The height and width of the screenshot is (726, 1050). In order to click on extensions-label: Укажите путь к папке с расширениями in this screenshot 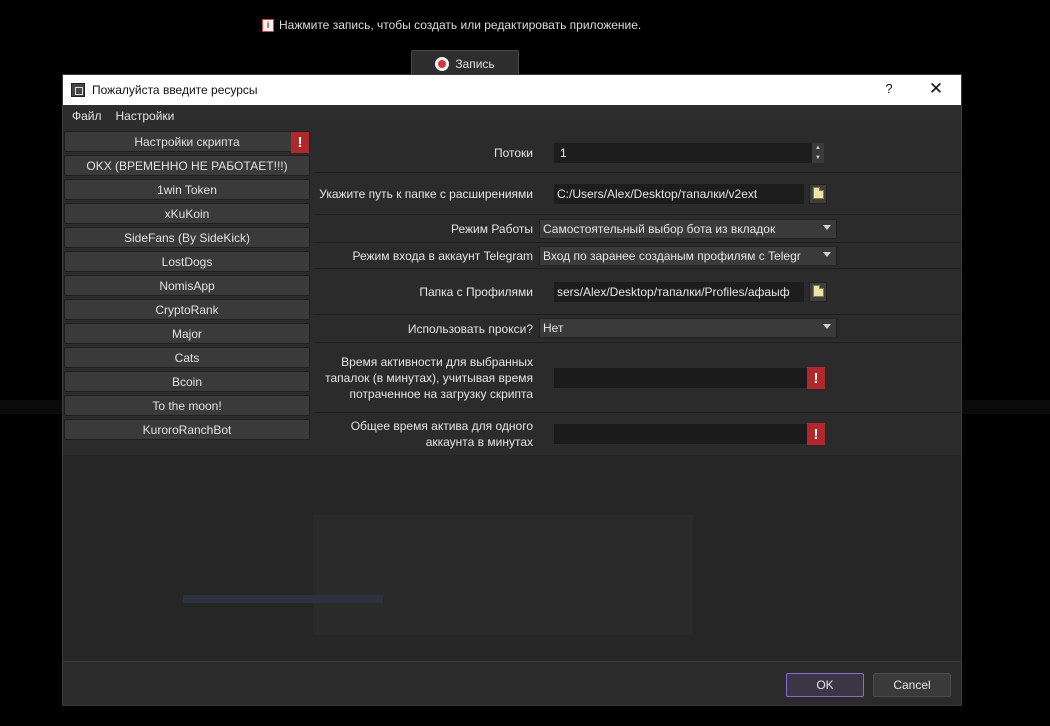, I will do `click(426, 193)`.